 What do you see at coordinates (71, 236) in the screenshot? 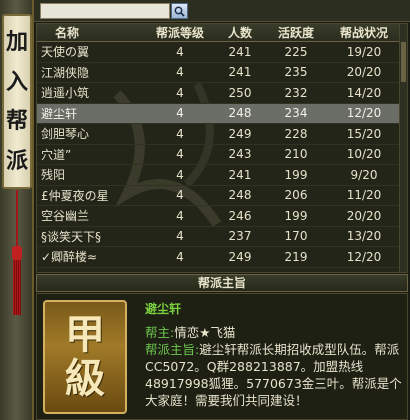
I see `cell-name: §谈笑天下§` at bounding box center [71, 236].